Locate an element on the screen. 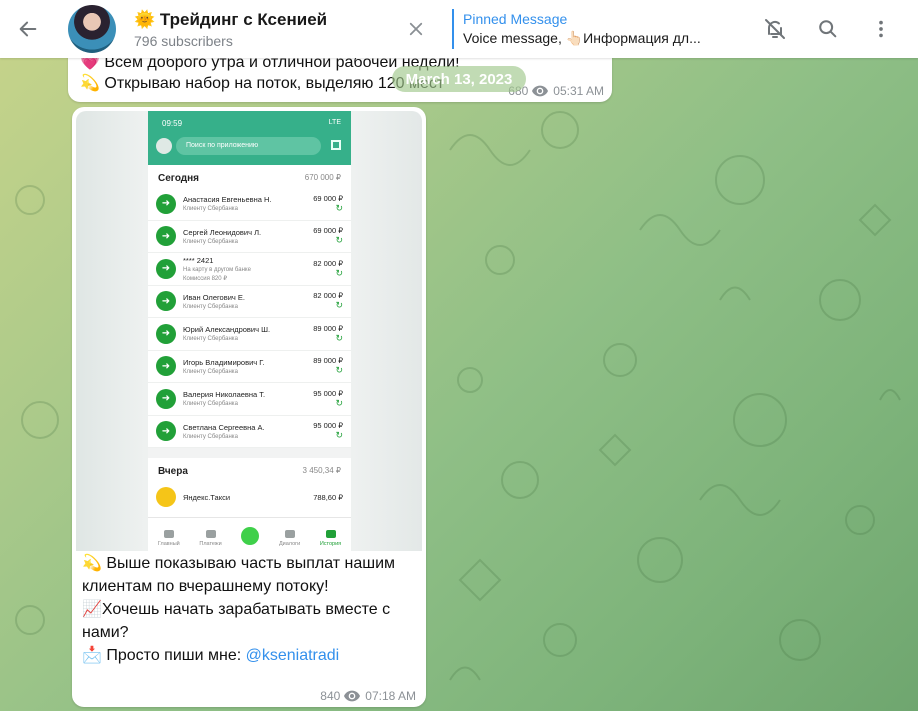 This screenshot has width=918, height=711. qr-icon is located at coordinates (336, 145).